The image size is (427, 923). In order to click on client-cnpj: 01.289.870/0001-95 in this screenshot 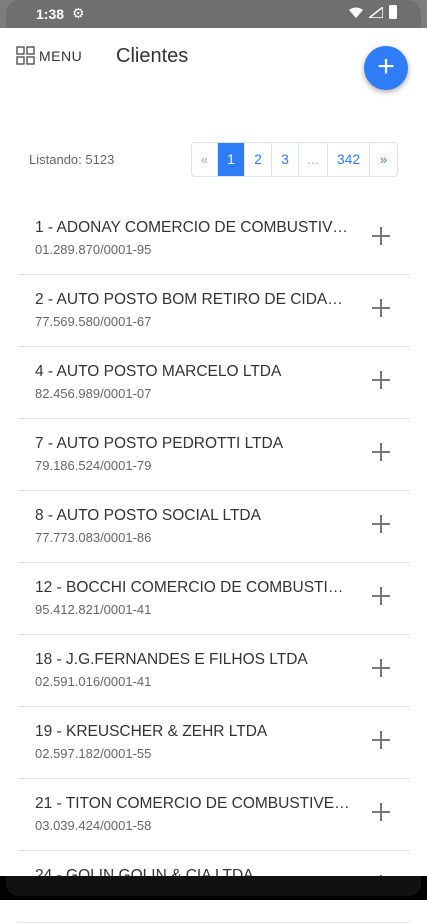, I will do `click(93, 249)`.